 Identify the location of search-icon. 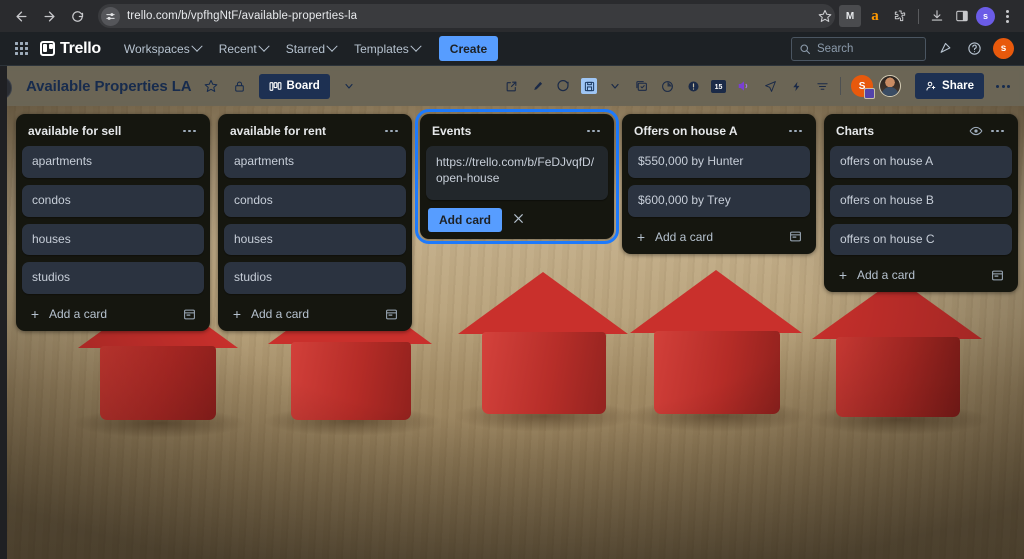
(805, 48).